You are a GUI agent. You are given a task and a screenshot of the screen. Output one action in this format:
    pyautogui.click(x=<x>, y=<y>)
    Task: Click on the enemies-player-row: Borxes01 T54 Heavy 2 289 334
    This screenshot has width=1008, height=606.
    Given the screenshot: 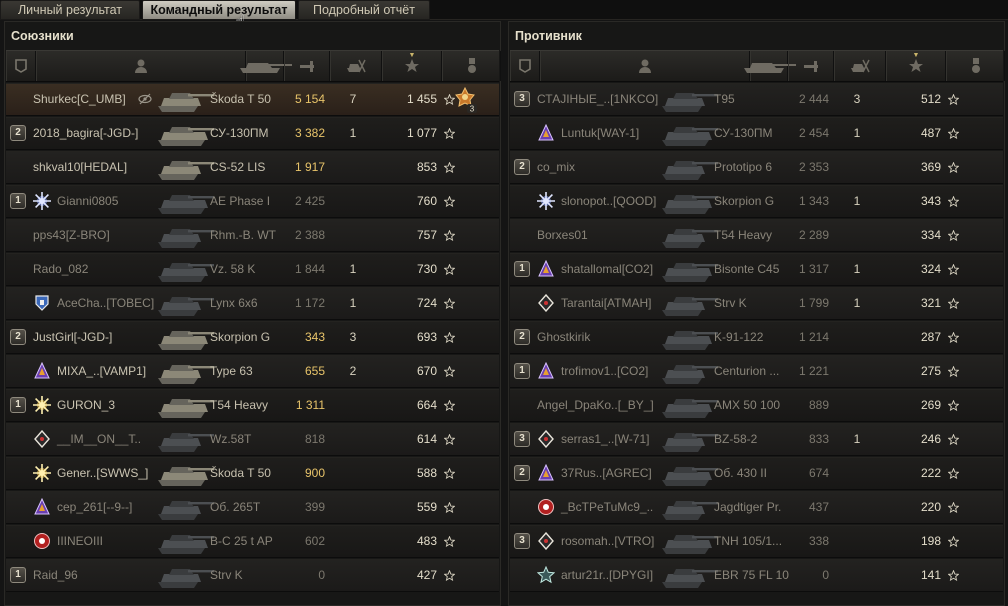 What is the action you would take?
    pyautogui.click(x=756, y=235)
    